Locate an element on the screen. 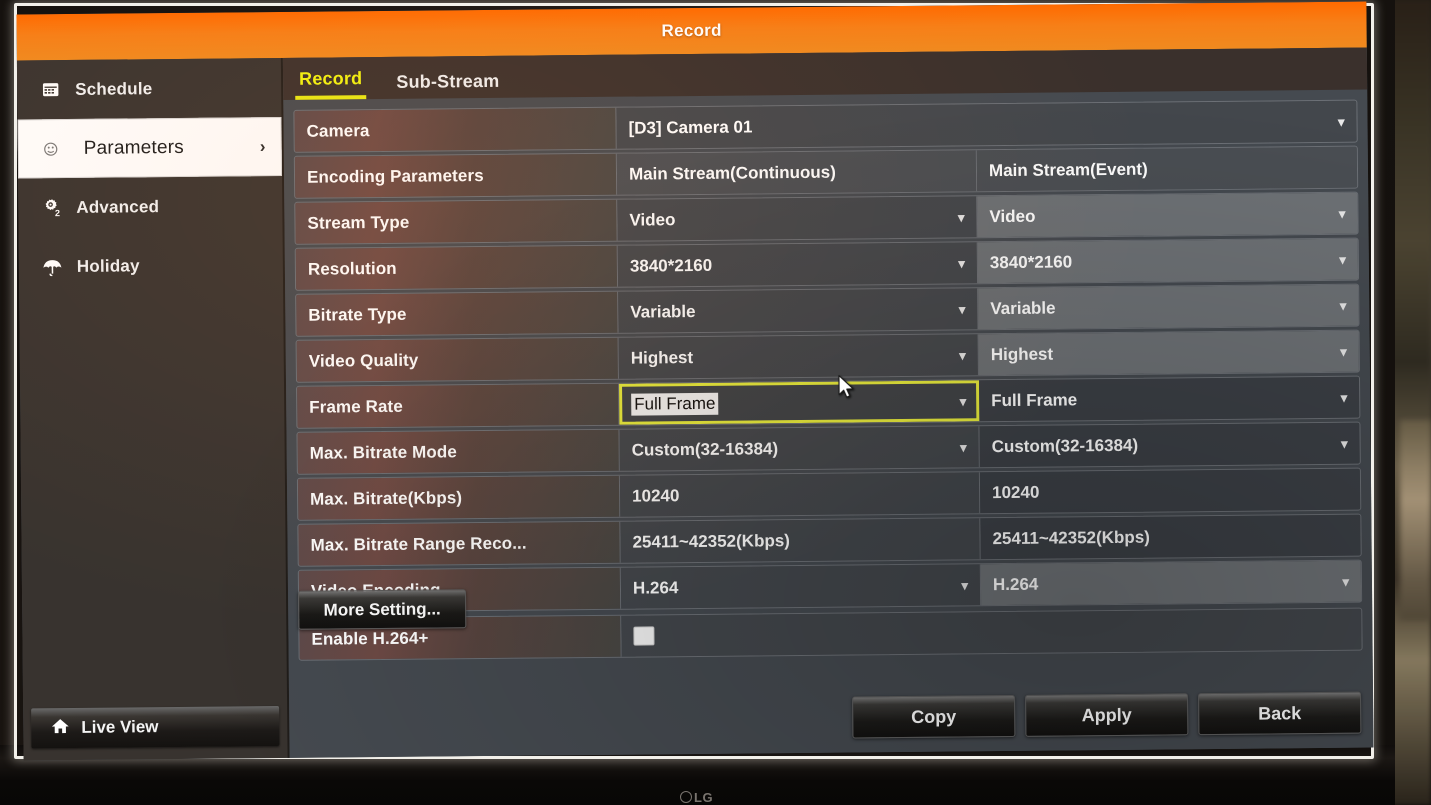 The height and width of the screenshot is (805, 1431). calendar-icon is located at coordinates (50, 90).